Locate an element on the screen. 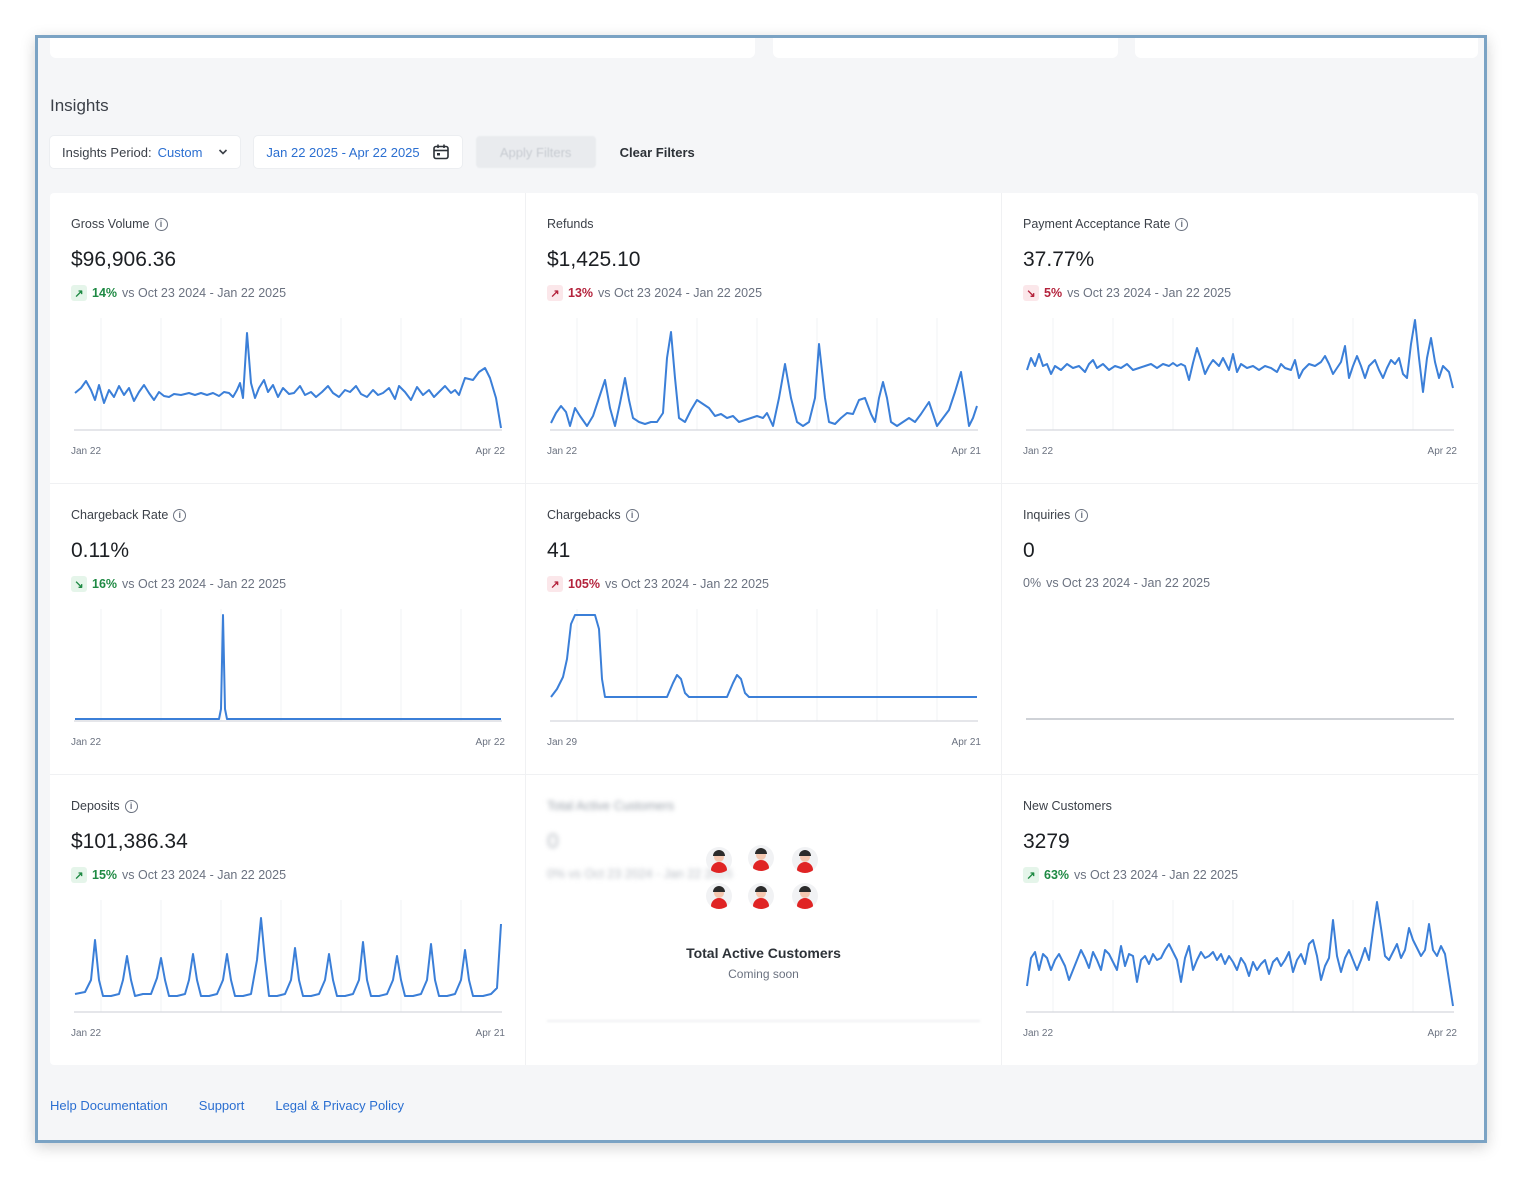  insights-period-select: Insights Period: Custom is located at coordinates (145, 152).